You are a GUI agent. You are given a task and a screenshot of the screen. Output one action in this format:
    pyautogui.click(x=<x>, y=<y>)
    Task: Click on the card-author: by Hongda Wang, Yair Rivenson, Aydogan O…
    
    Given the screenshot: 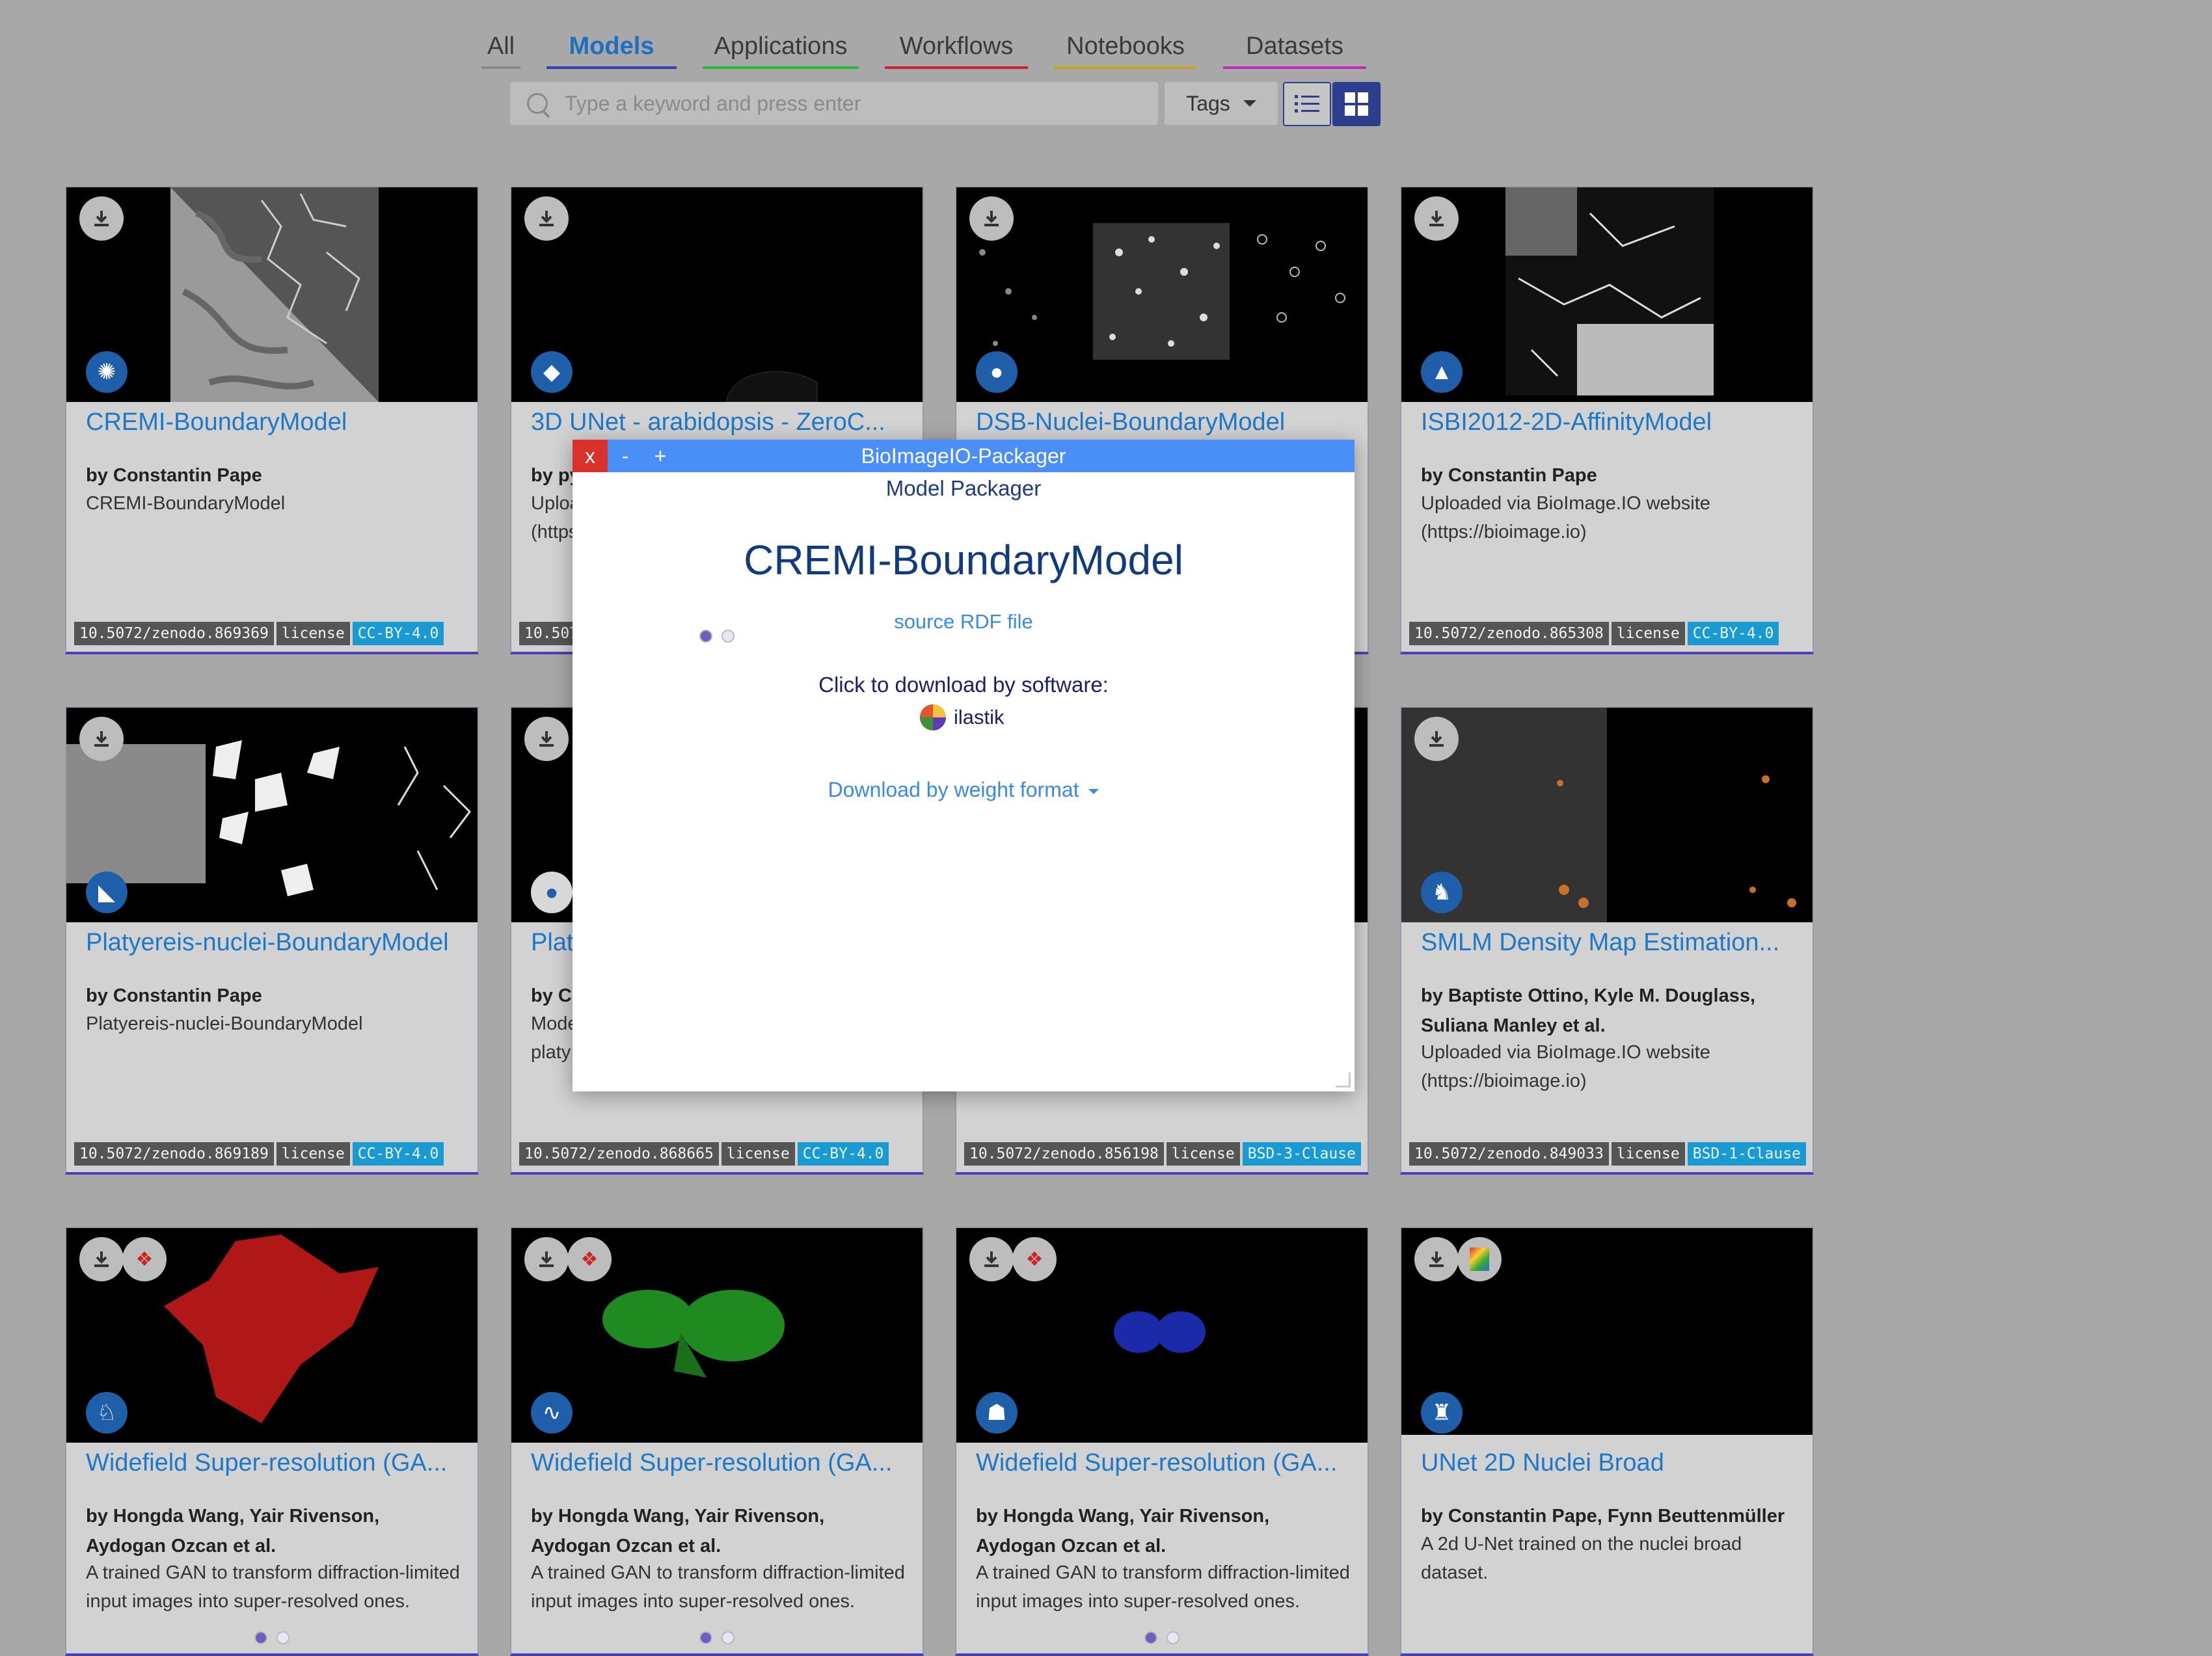 What is the action you would take?
    pyautogui.click(x=678, y=1531)
    